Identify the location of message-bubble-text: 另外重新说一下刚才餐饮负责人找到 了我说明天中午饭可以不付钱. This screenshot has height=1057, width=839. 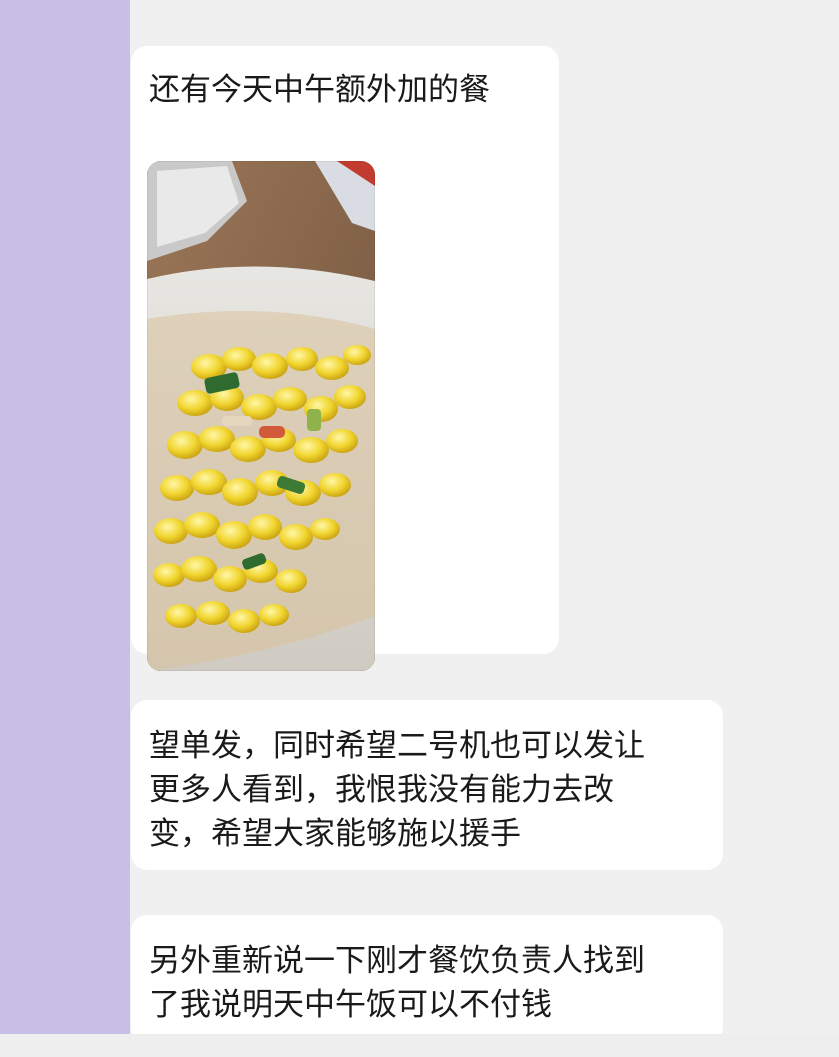
(427, 979).